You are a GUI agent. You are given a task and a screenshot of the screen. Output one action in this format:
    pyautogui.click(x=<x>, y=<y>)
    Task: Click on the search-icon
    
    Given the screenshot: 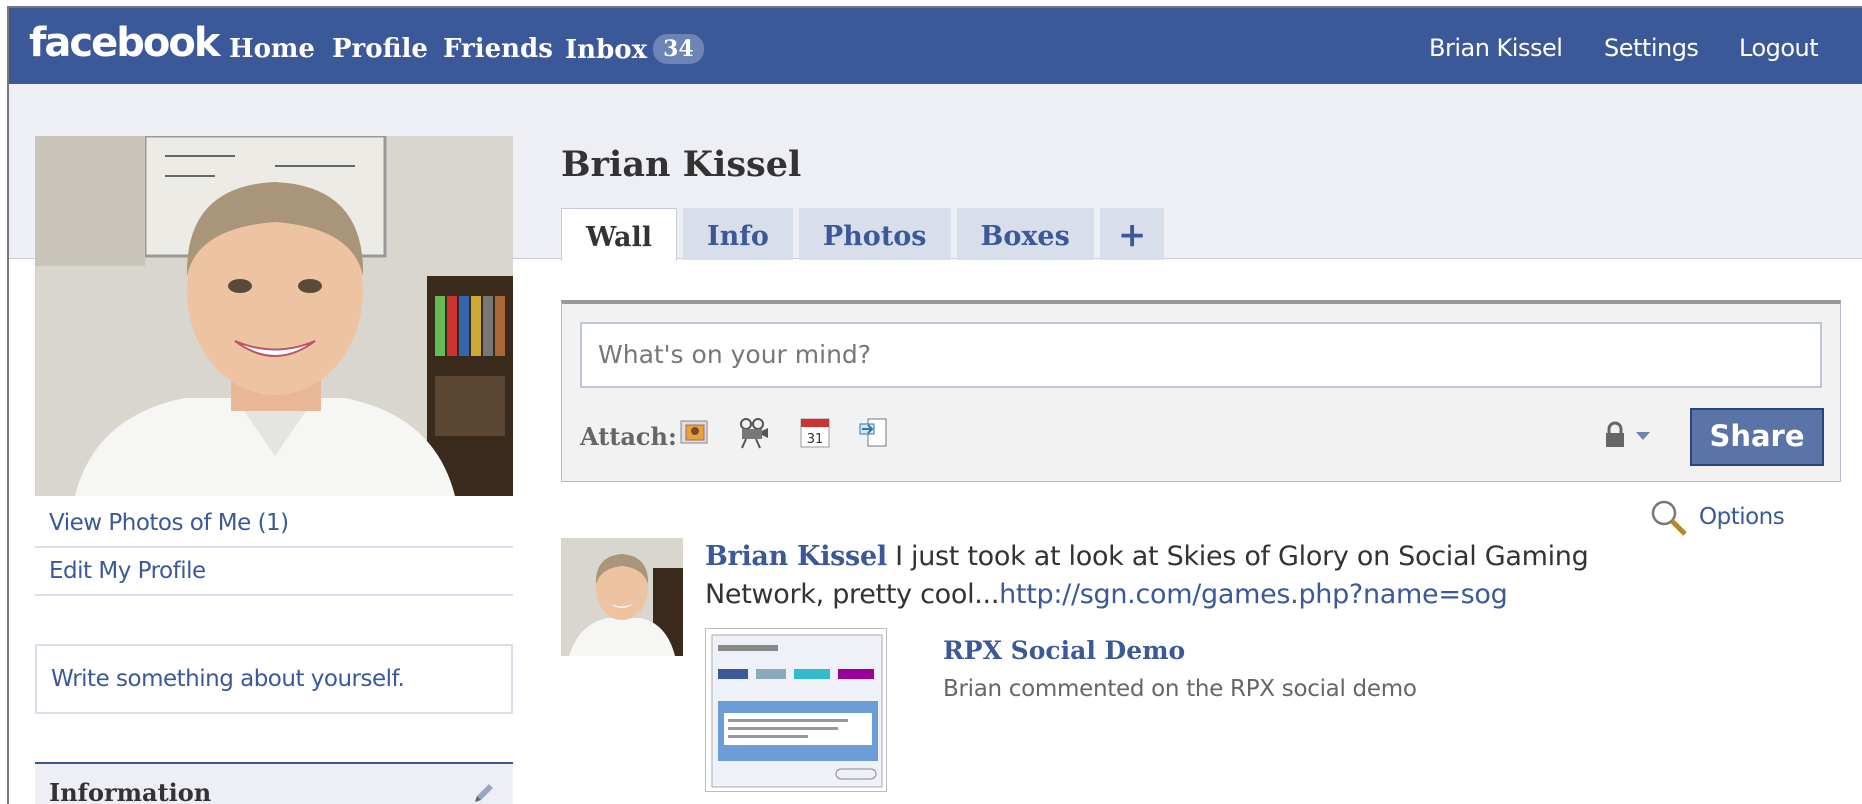 What is the action you would take?
    pyautogui.click(x=1669, y=518)
    